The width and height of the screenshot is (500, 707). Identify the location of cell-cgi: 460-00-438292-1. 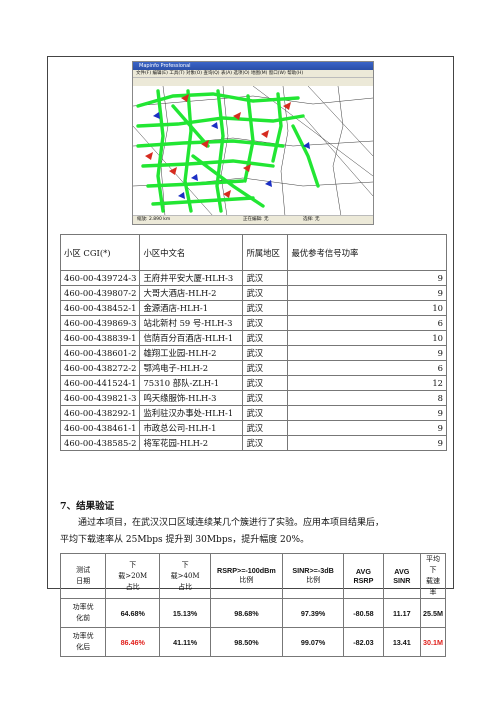
(100, 413).